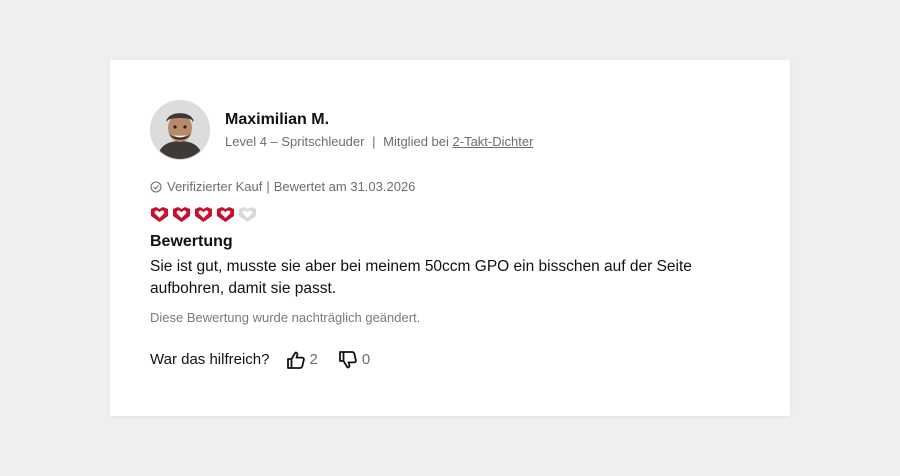  What do you see at coordinates (379, 120) in the screenshot?
I see `user-name: Maximilian M.` at bounding box center [379, 120].